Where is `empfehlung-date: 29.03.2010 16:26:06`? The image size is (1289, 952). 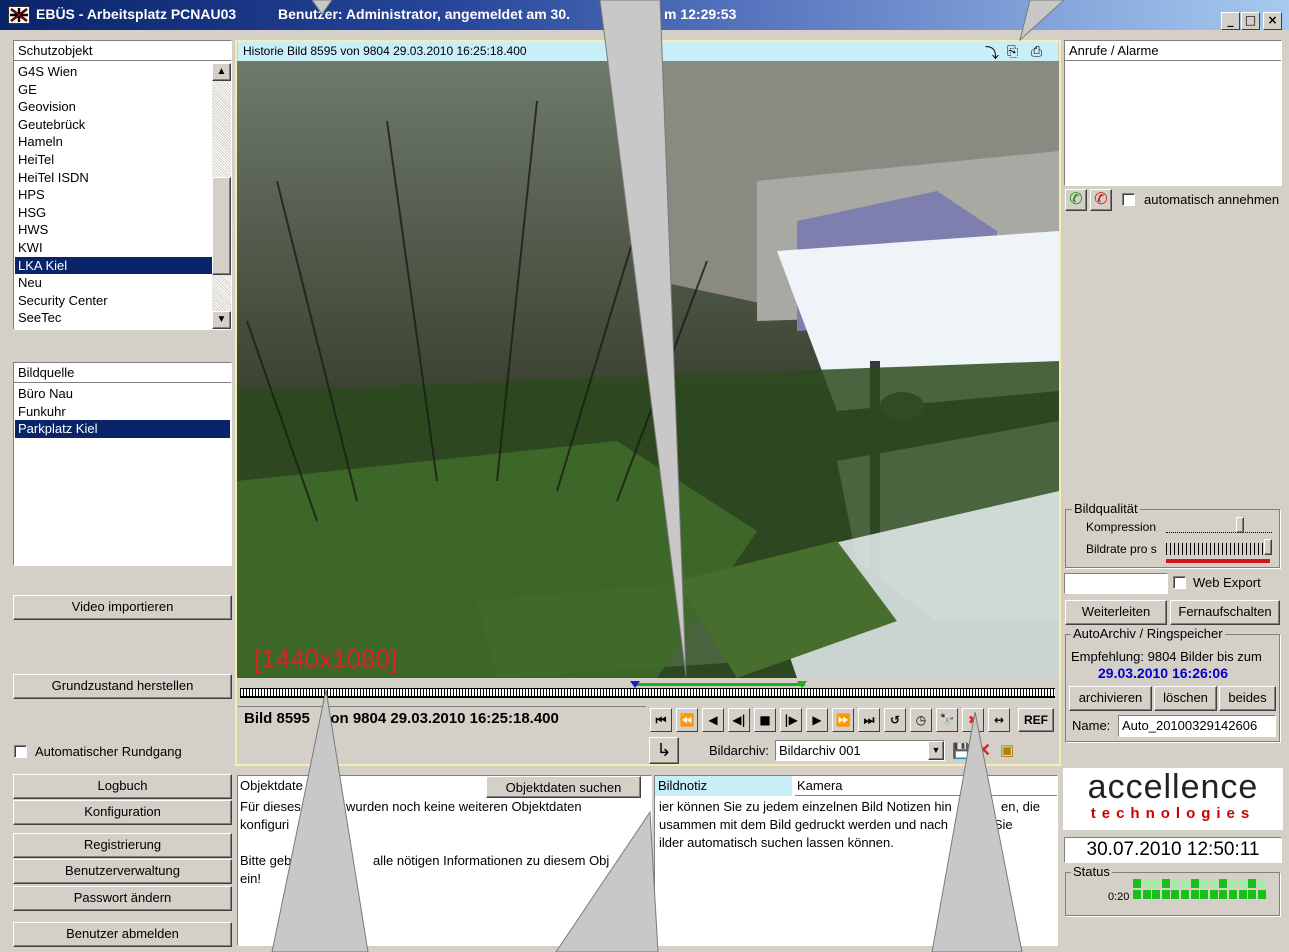 empfehlung-date: 29.03.2010 16:26:06 is located at coordinates (1163, 673).